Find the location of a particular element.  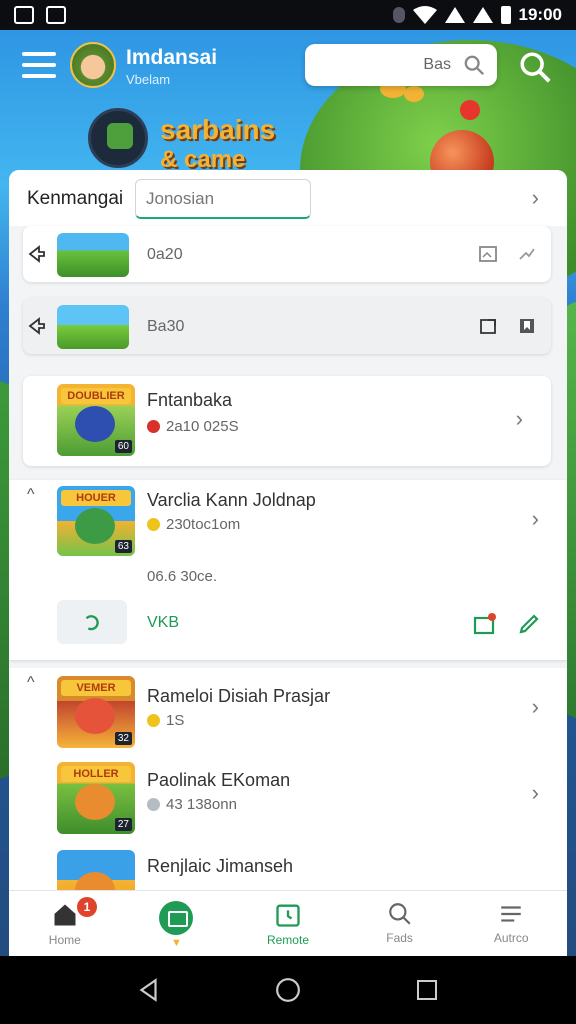

home-icon is located at coordinates (65, 915).